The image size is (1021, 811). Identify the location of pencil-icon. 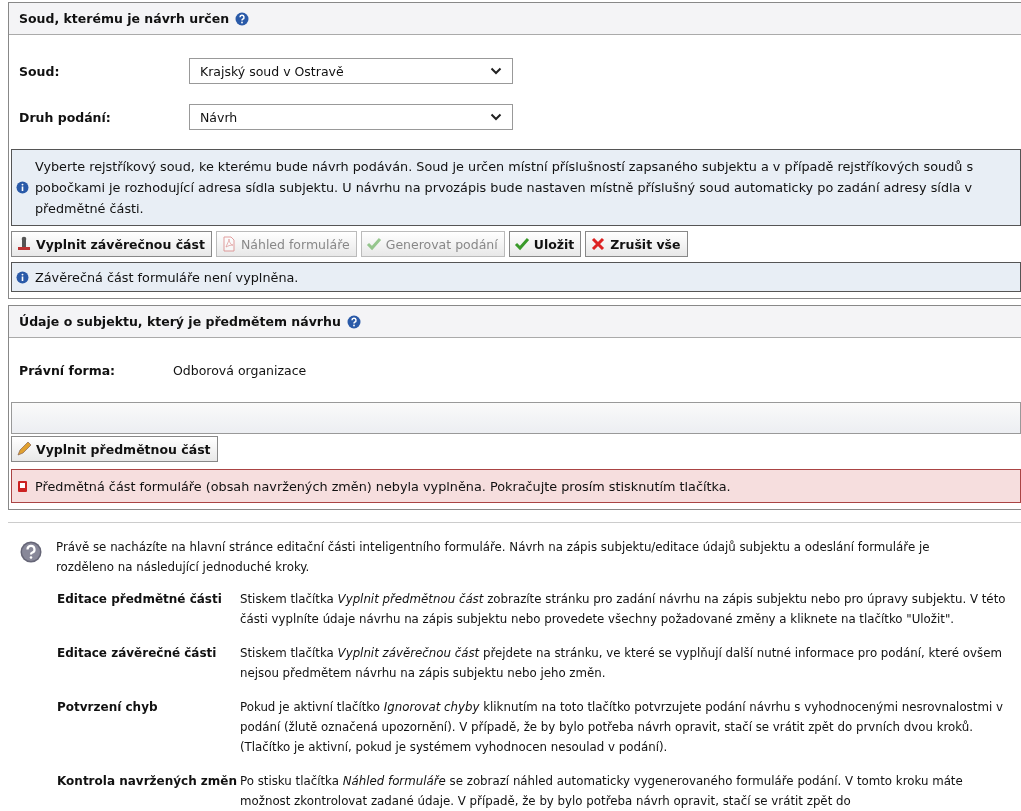
(24, 449).